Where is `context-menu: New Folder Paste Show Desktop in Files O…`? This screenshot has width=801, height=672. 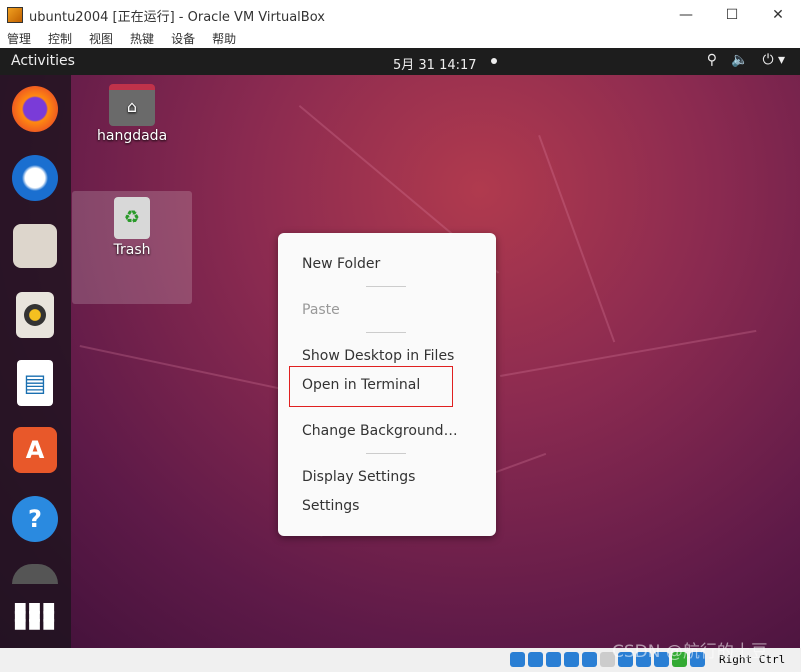 context-menu: New Folder Paste Show Desktop in Files O… is located at coordinates (387, 384).